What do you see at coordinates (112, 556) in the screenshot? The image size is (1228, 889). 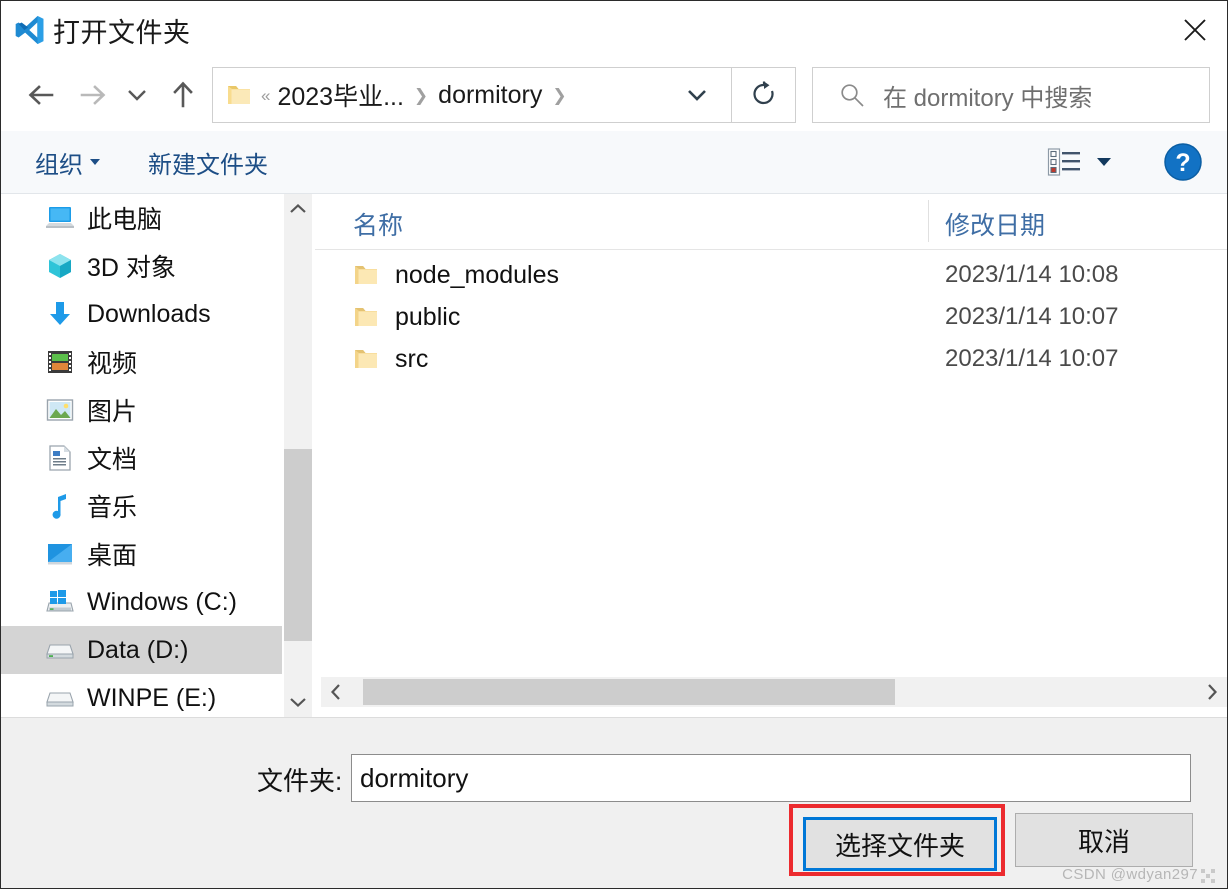 I see `sidebar-item-label: 桌面` at bounding box center [112, 556].